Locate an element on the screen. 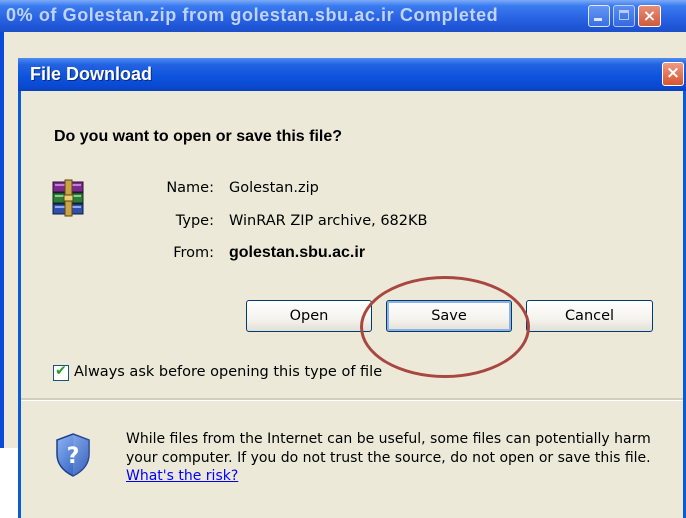 This screenshot has height=518, width=686. dialog-close-button: × is located at coordinates (673, 74).